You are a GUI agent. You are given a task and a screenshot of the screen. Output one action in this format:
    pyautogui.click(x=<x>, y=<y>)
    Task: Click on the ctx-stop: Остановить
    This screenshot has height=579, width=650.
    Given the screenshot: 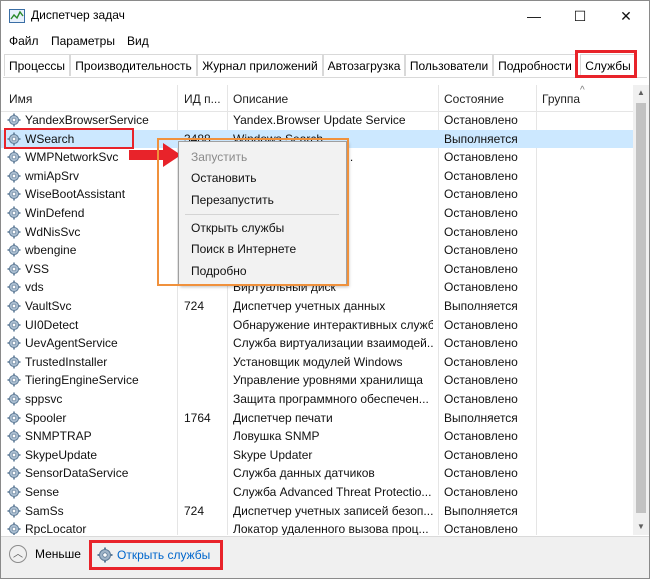 What is the action you would take?
    pyautogui.click(x=224, y=178)
    